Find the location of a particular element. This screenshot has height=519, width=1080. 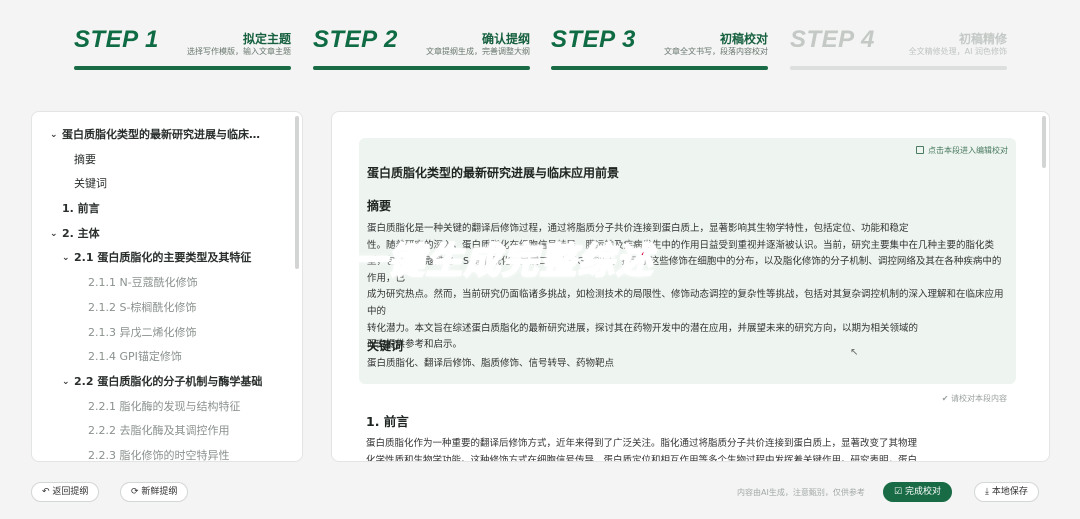

document-scrollbar is located at coordinates (1044, 142).